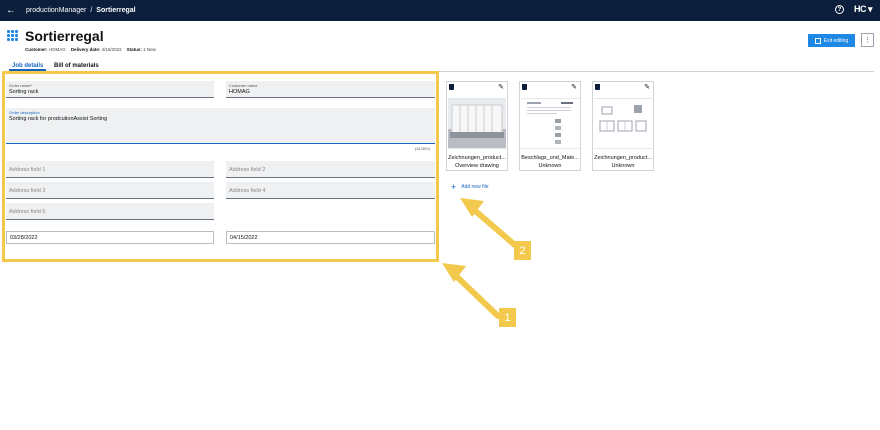 This screenshot has width=880, height=430. Describe the element at coordinates (507, 317) in the screenshot. I see `callout-badge-1: 1` at that location.